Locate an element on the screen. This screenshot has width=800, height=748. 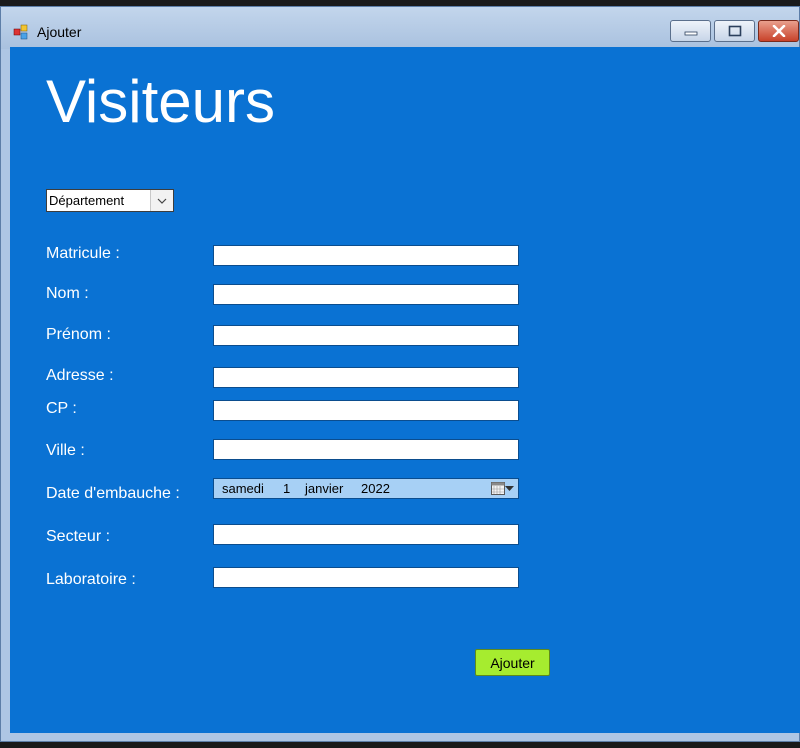
hire-date-year: 2022 is located at coordinates (375, 488).